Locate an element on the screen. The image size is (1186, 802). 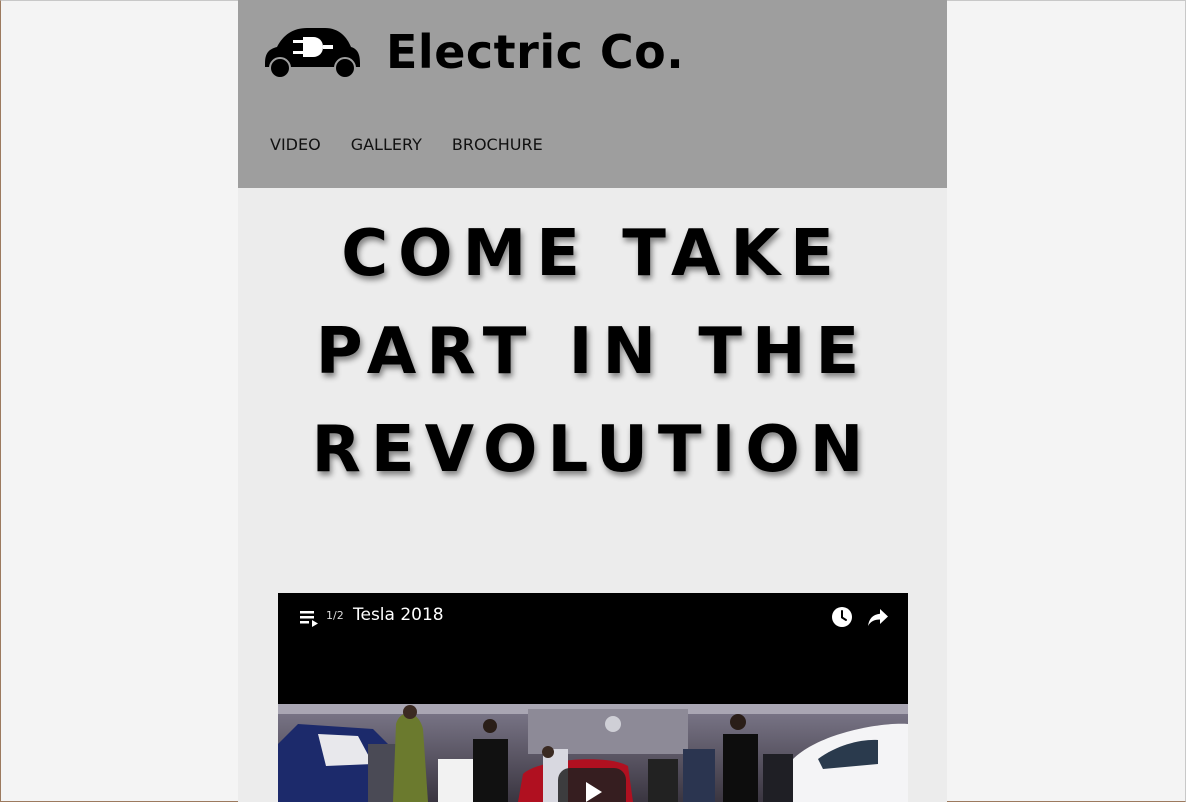
hero-line-3: REVOLUTION is located at coordinates (592, 450).